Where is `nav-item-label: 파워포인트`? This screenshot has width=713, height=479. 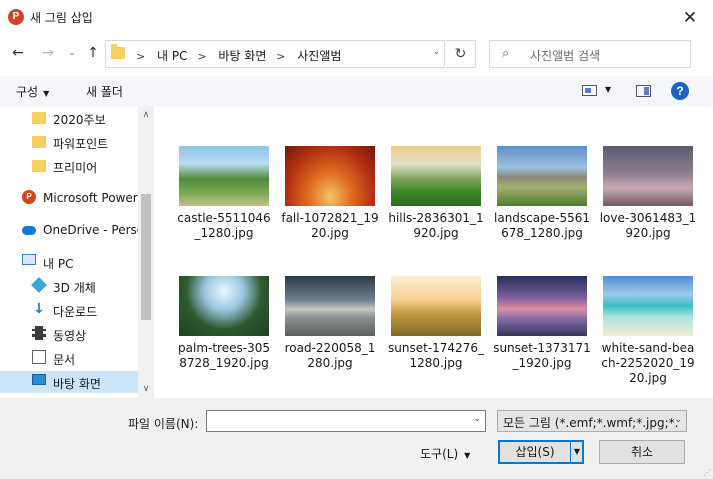 nav-item-label: 파워포인트 is located at coordinates (81, 144).